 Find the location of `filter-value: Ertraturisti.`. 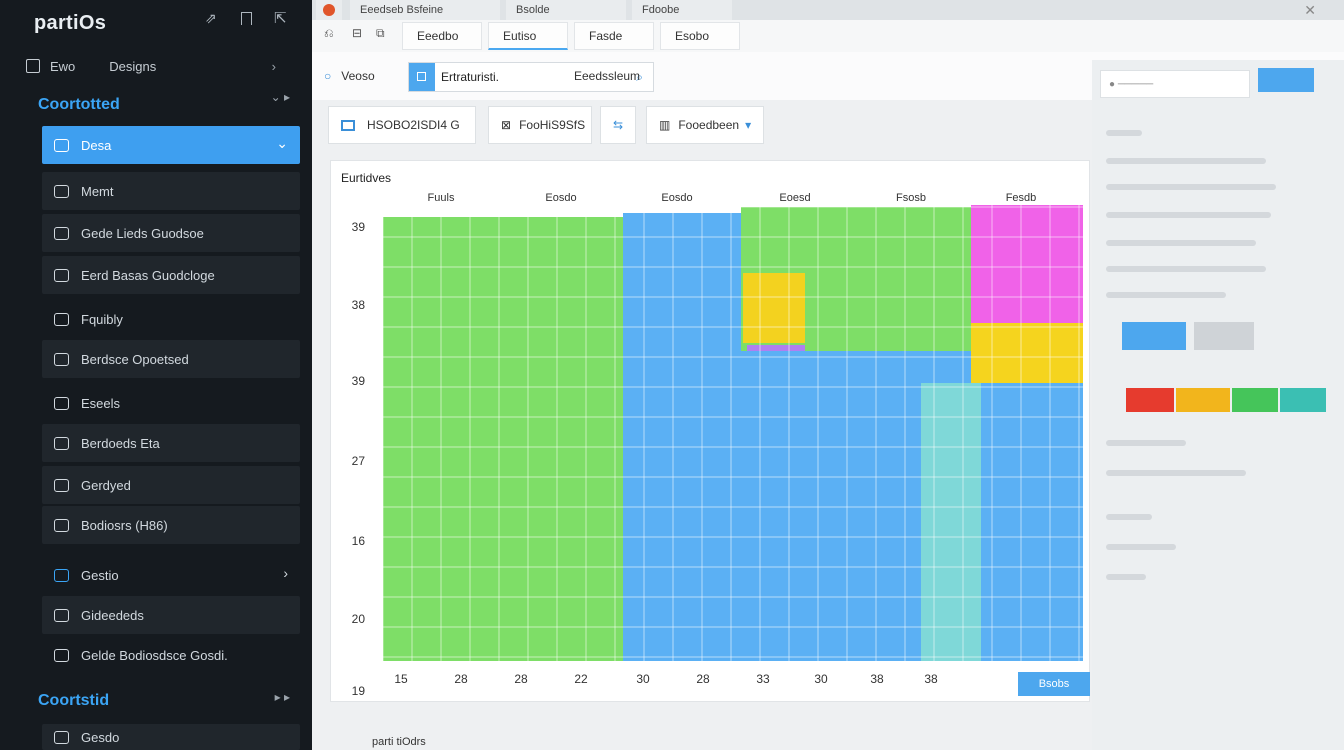

filter-value: Ertraturisti. is located at coordinates (470, 77).